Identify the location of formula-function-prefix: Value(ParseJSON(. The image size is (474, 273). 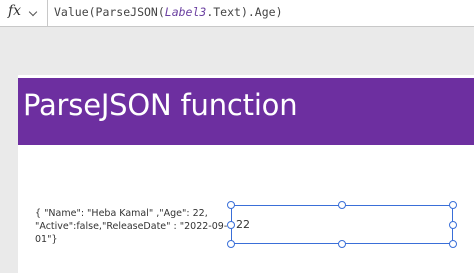
(109, 12).